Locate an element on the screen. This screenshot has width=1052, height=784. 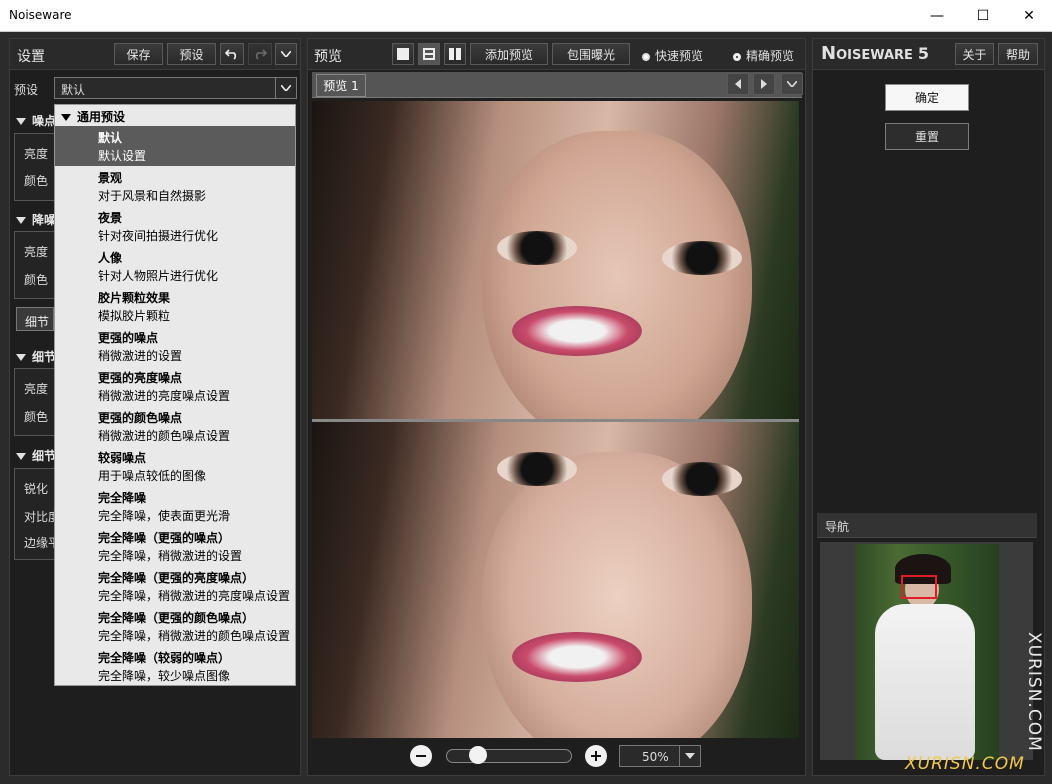
settings-title: 设置 is located at coordinates (31, 57).